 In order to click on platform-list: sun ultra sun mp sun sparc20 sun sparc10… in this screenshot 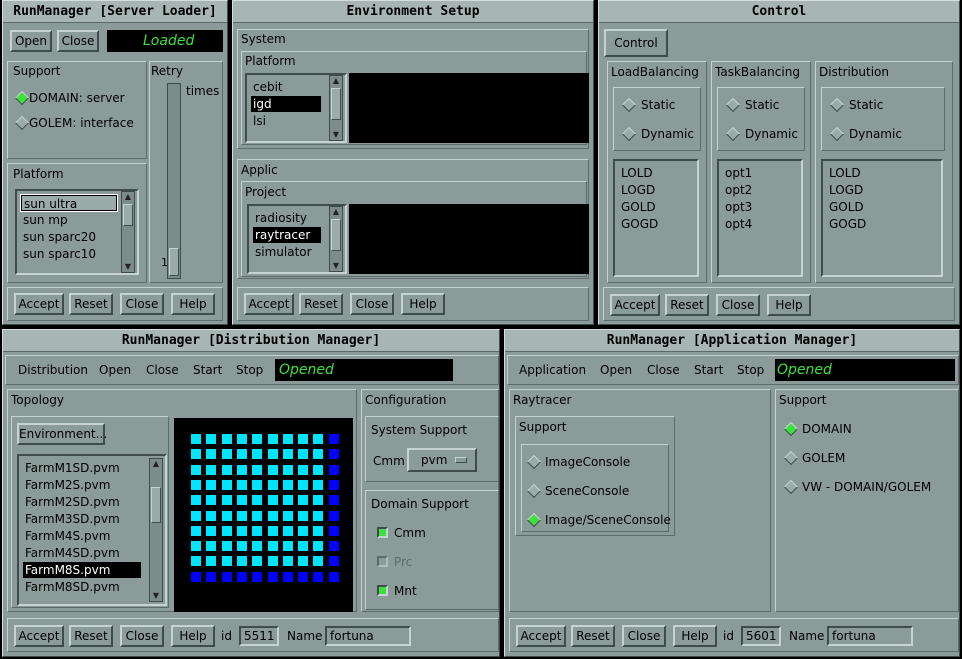, I will do `click(77, 232)`.